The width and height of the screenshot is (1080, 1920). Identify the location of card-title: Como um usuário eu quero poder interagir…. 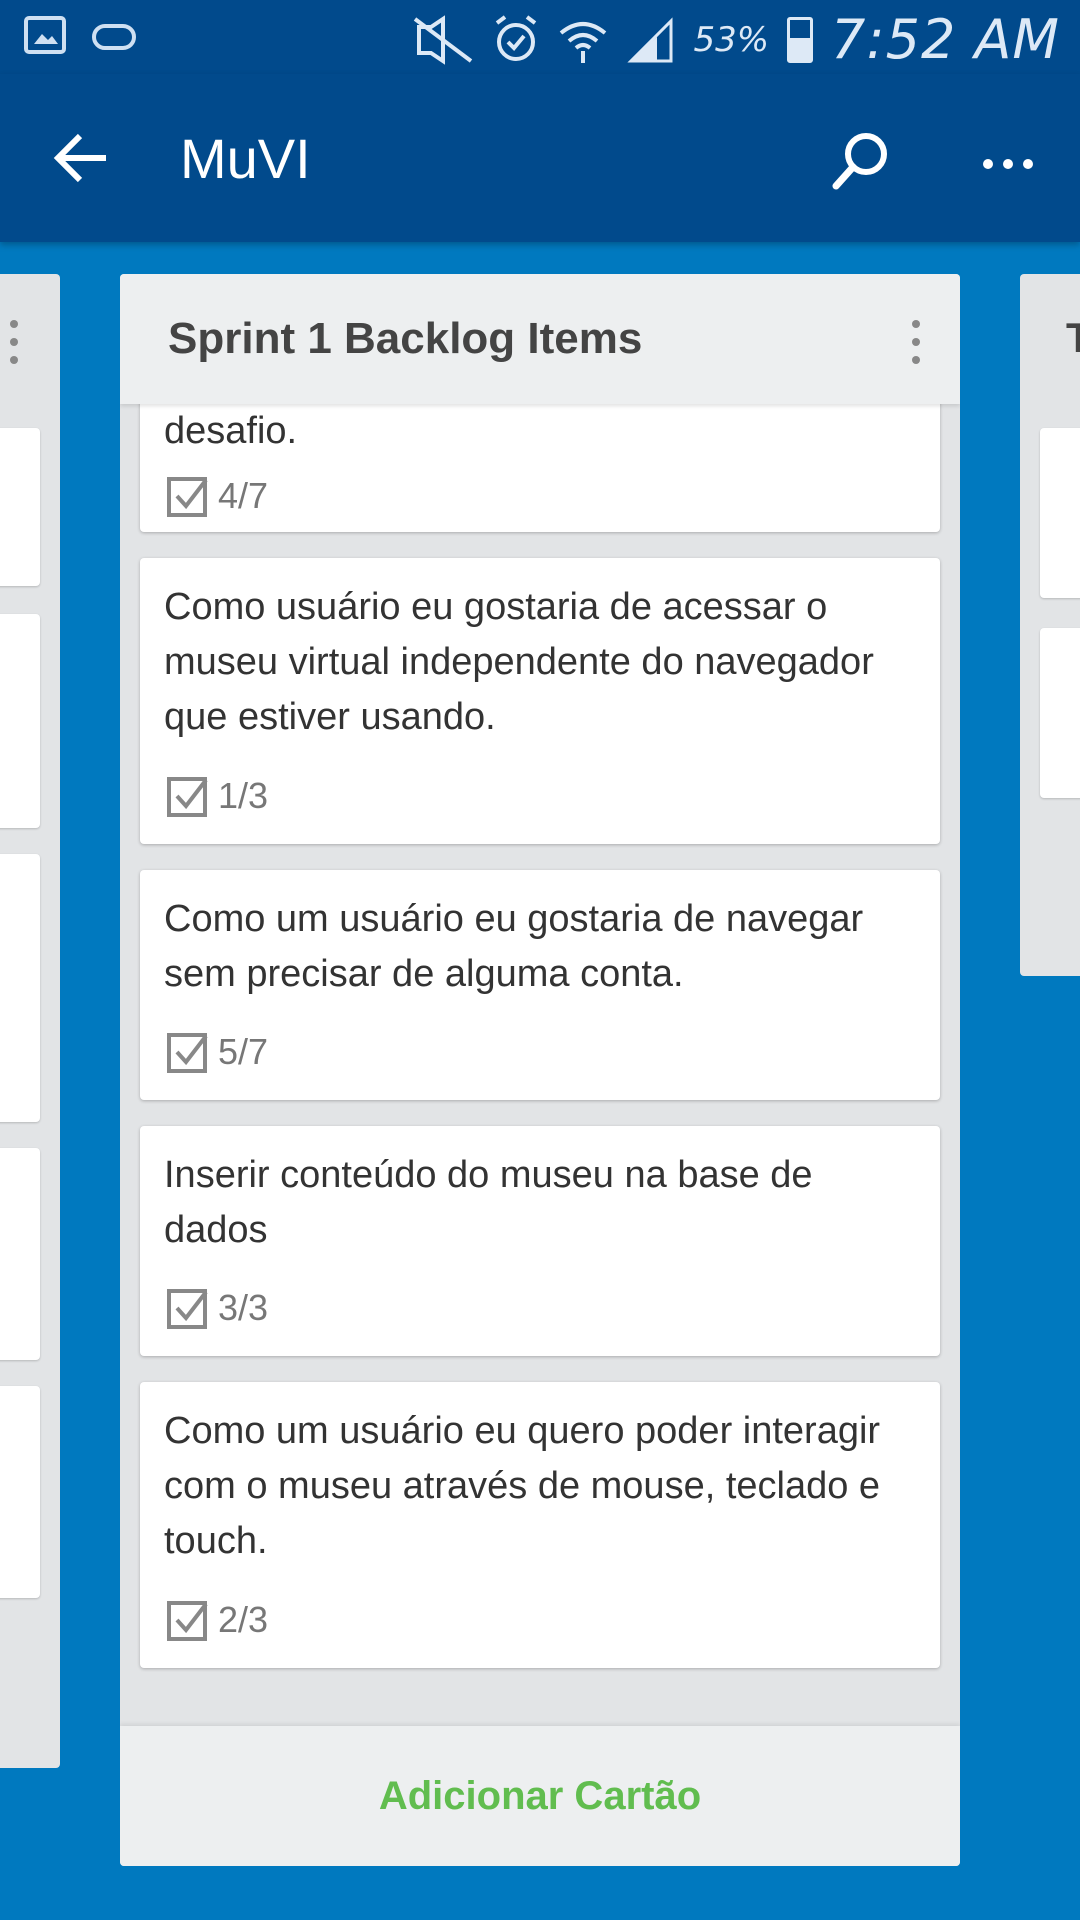
(522, 1486).